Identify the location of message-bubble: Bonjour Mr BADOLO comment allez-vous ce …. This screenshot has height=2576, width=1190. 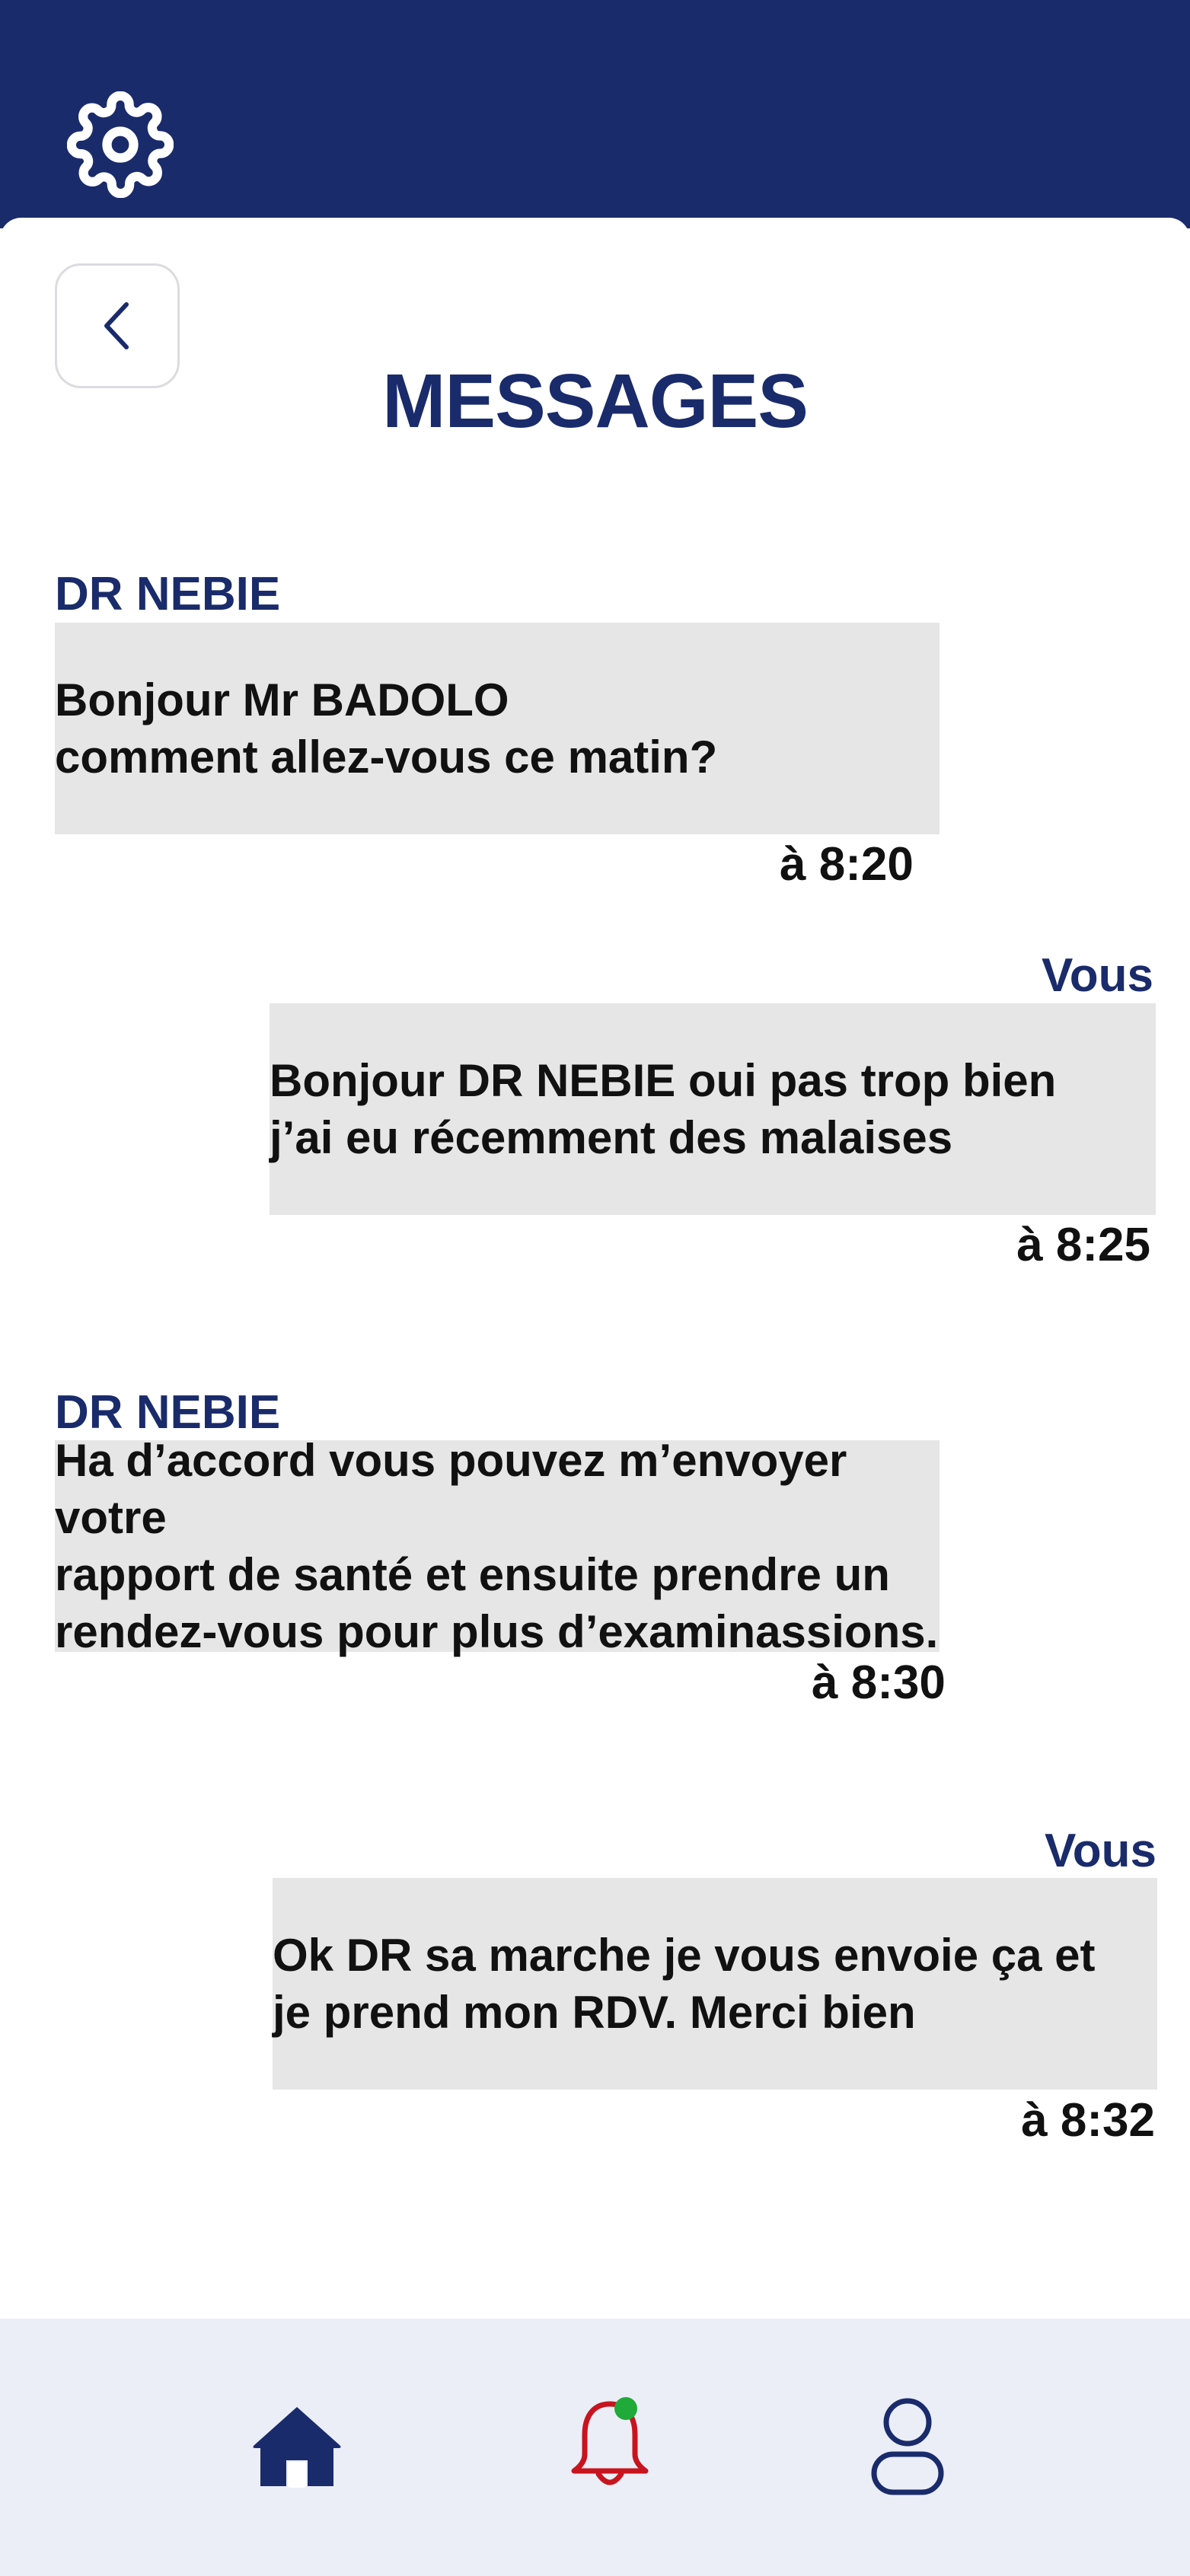
(497, 728).